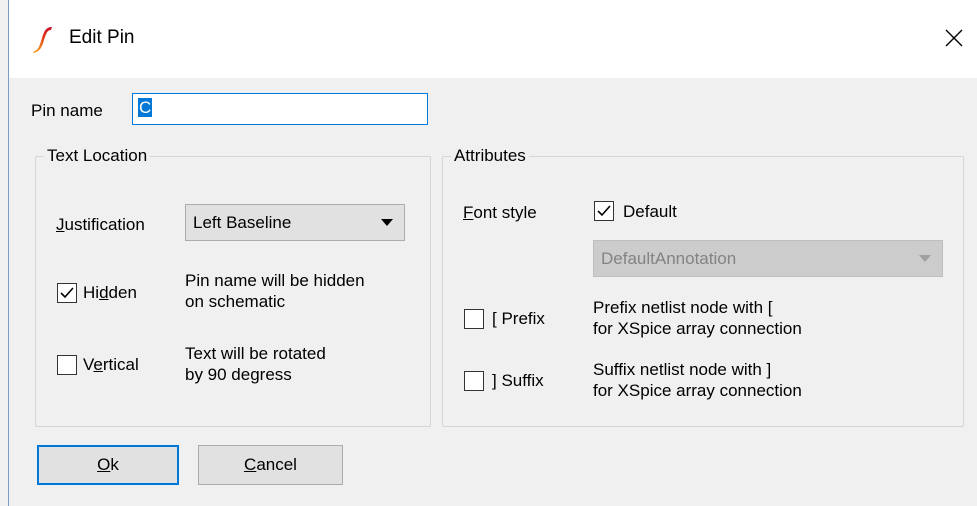  I want to click on close-icon, so click(954, 38).